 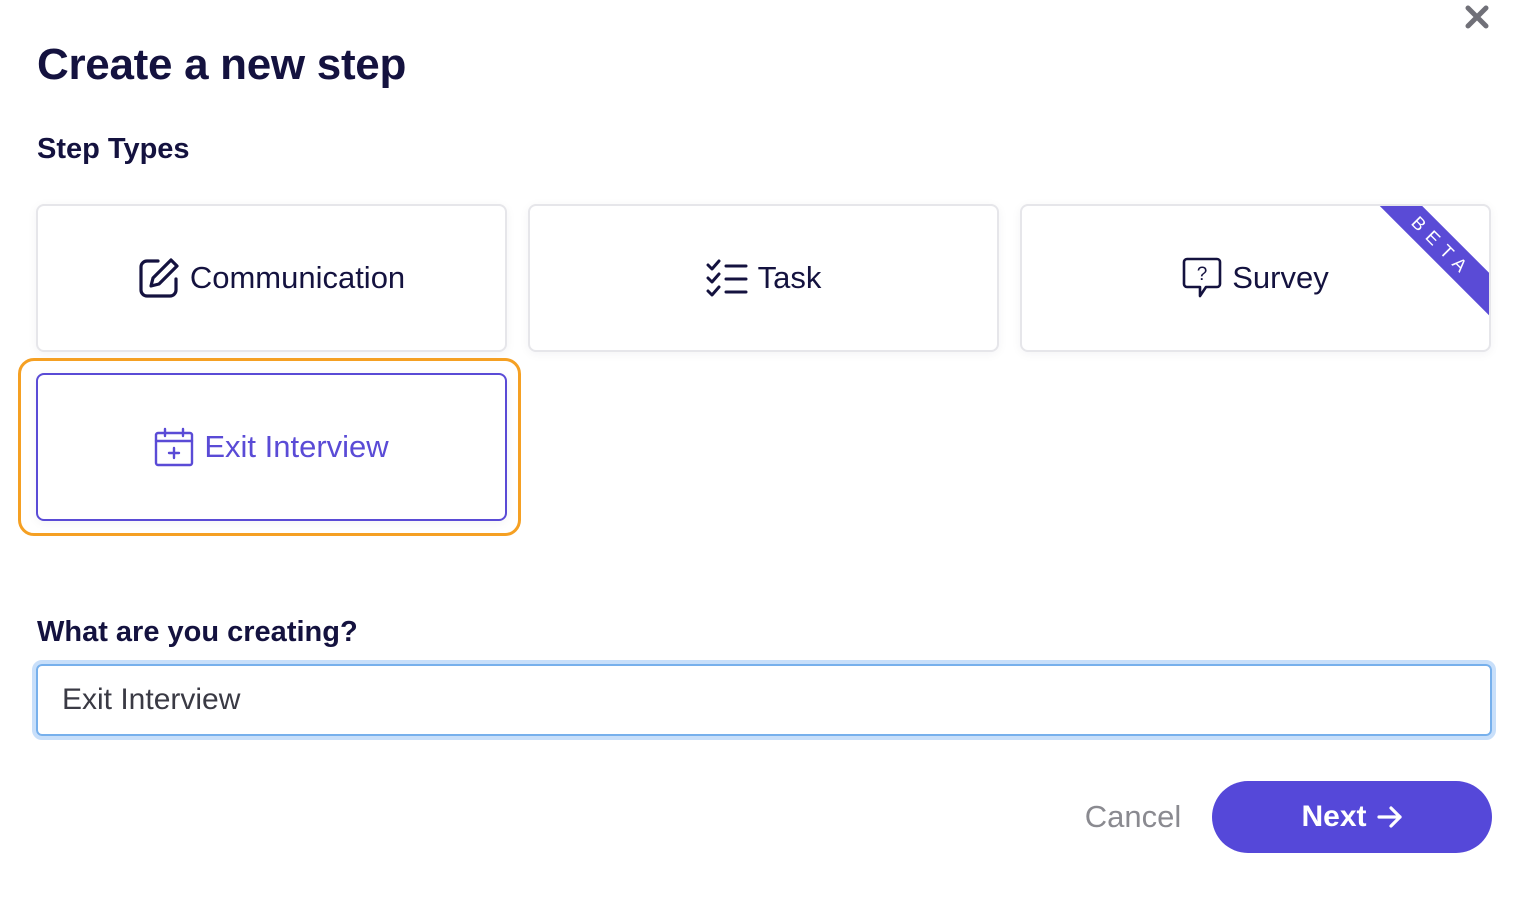 I want to click on calendar-add-icon, so click(x=174, y=447).